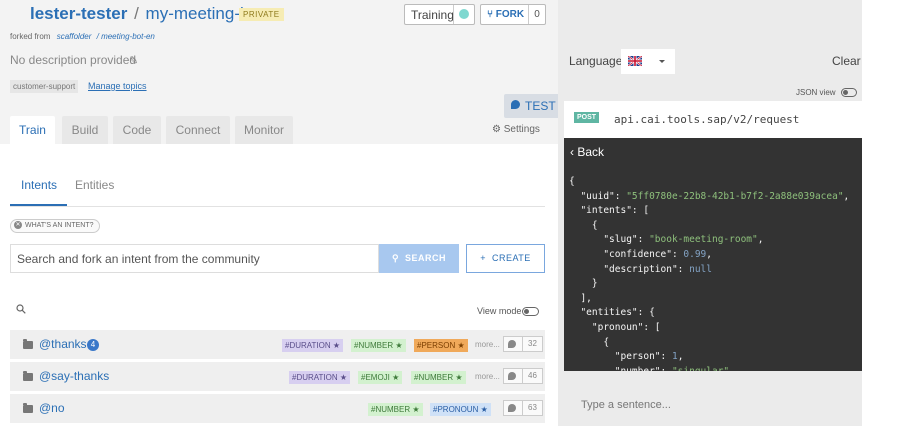  I want to click on test-button: TEST, so click(531, 106).